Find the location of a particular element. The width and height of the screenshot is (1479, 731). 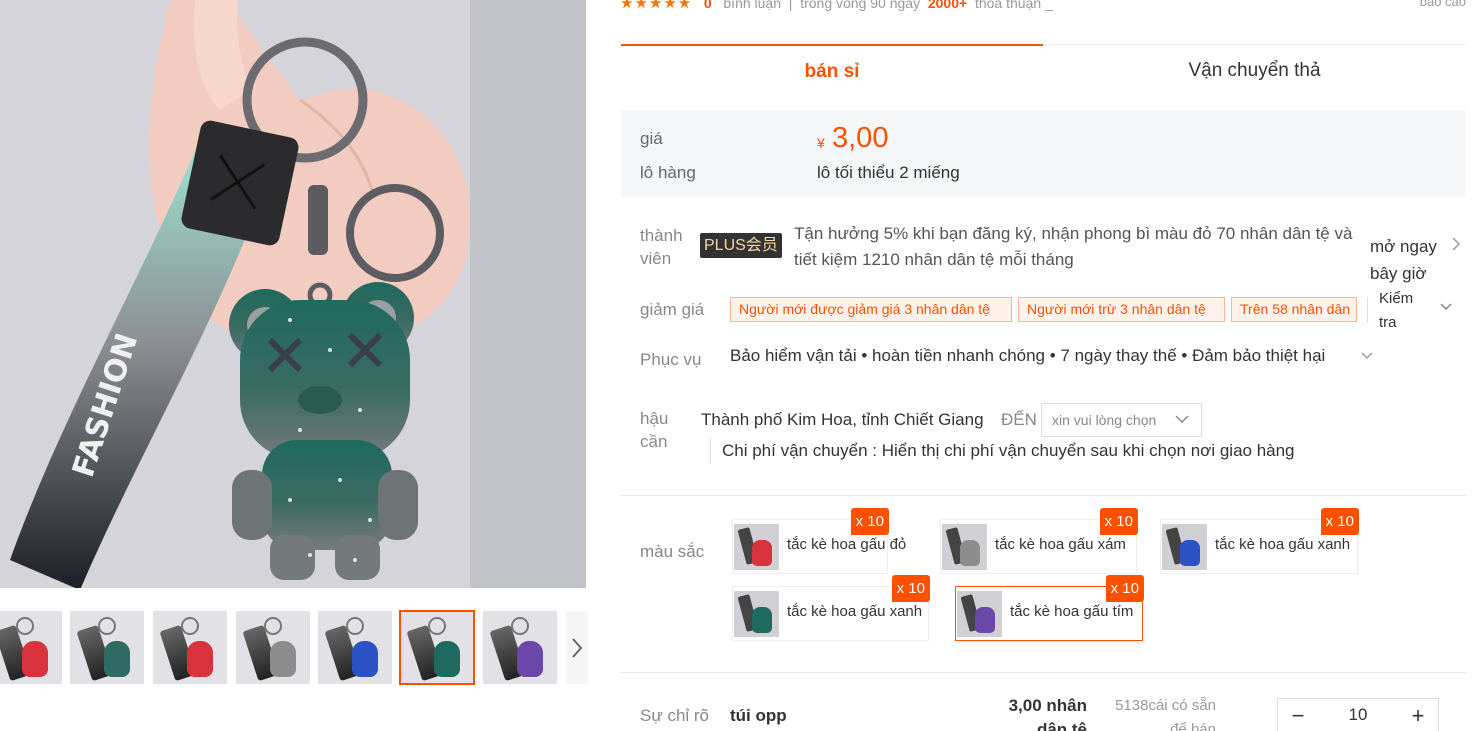

spec-price: 3,00 nhân dân tệ is located at coordinates (1047, 713).